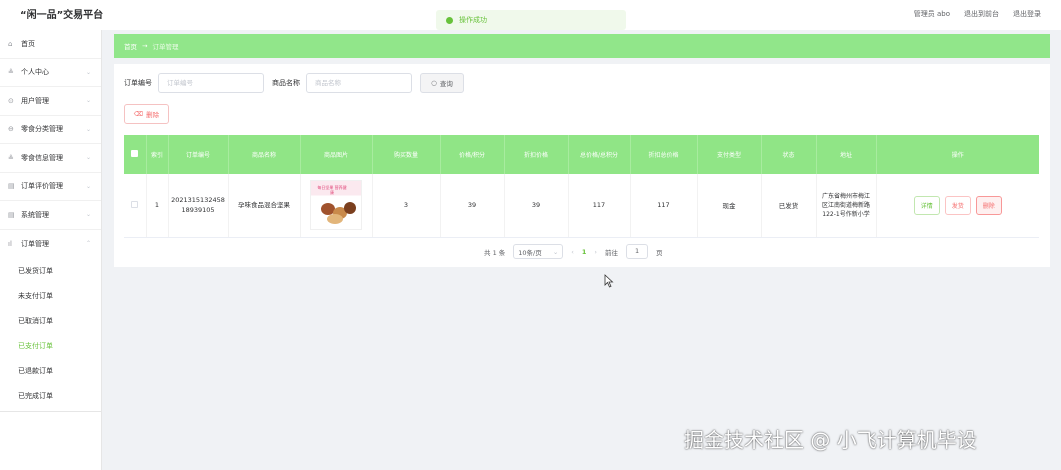 This screenshot has width=1061, height=470. Describe the element at coordinates (138, 114) in the screenshot. I see `trash-icon: ⌫` at that location.